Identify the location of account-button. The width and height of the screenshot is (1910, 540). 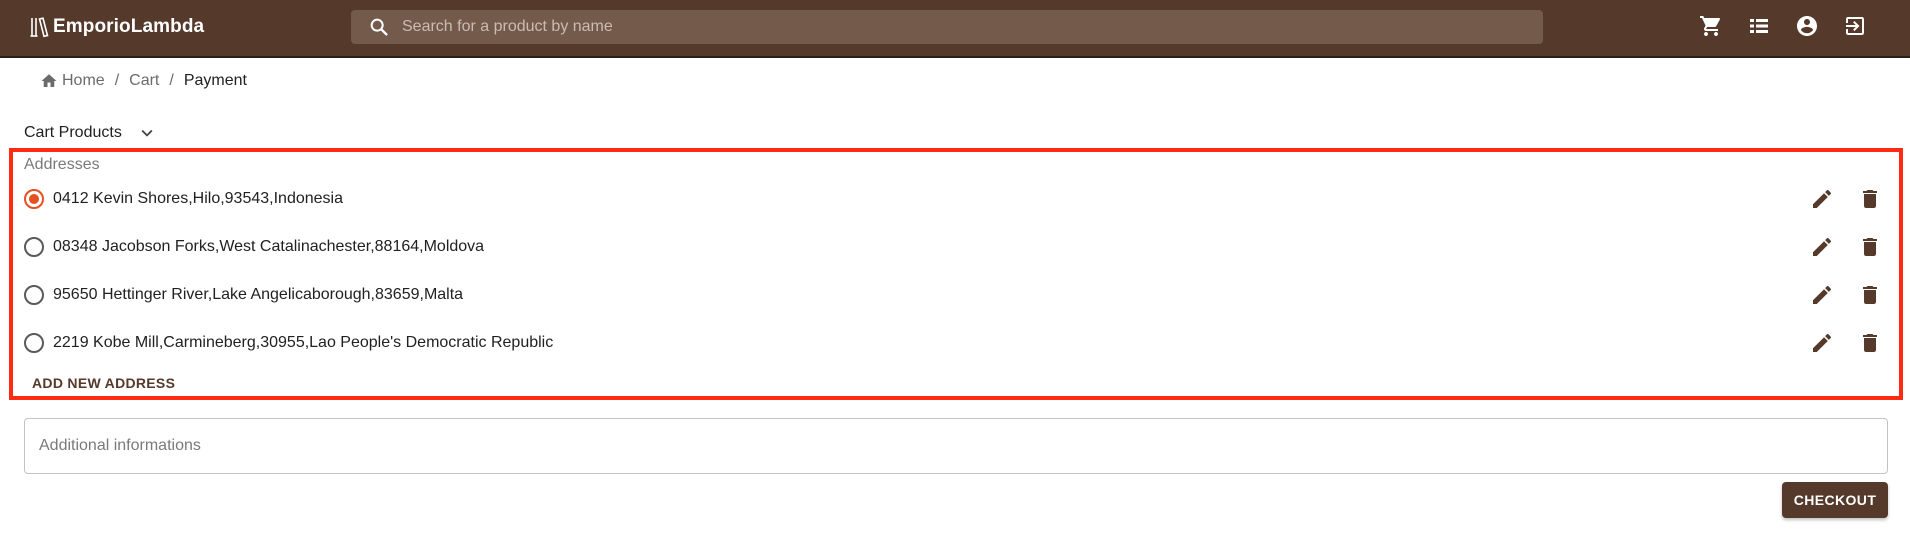
(1807, 26).